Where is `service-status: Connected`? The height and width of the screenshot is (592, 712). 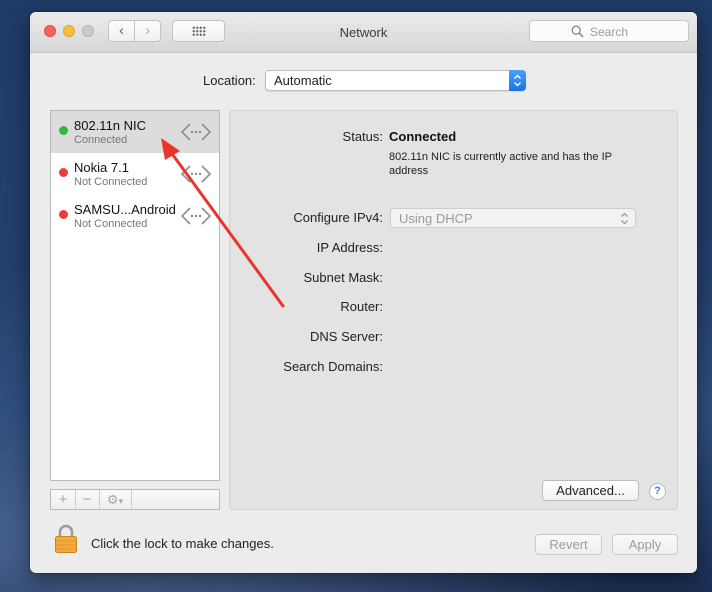 service-status: Connected is located at coordinates (101, 140).